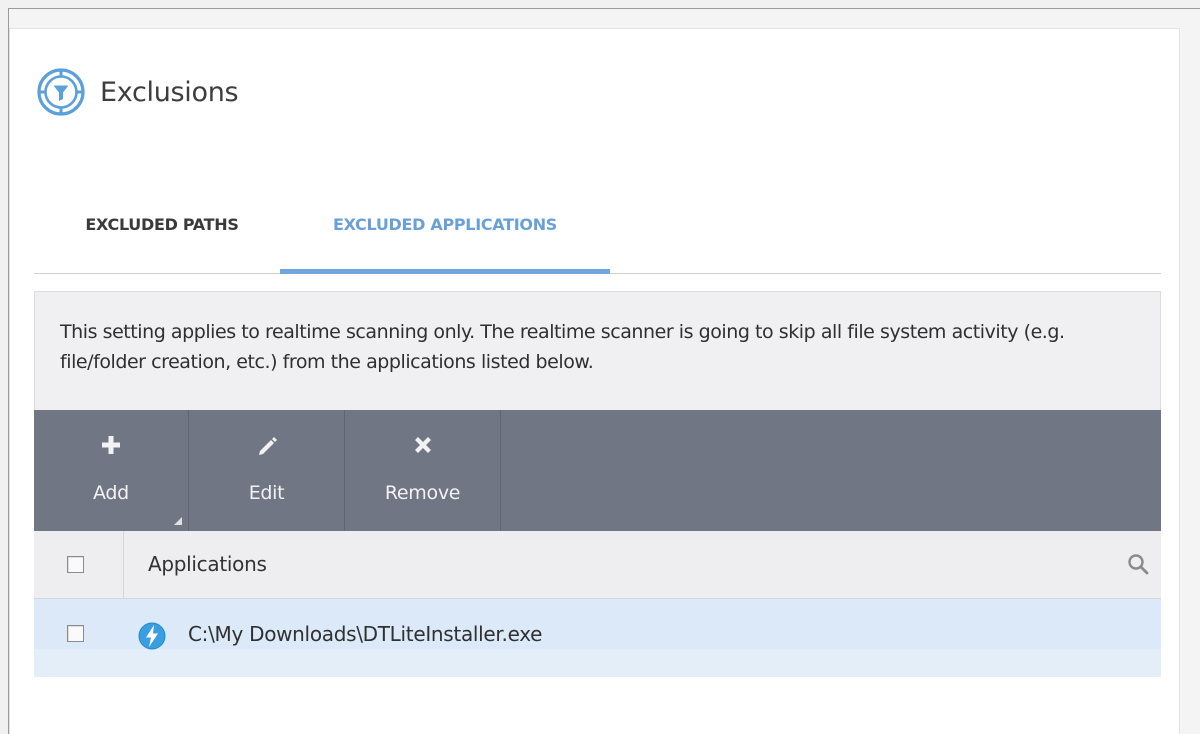 Image resolution: width=1200 pixels, height=734 pixels. I want to click on edit-button-label: Edit, so click(266, 493).